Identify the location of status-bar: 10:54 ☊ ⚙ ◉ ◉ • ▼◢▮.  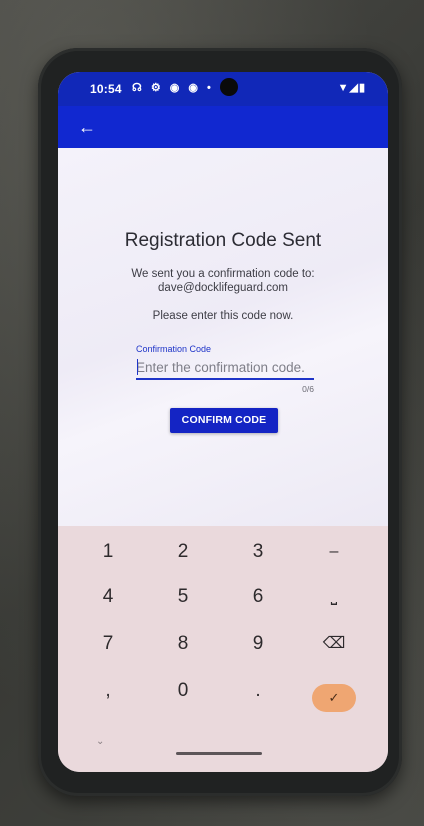
(223, 89).